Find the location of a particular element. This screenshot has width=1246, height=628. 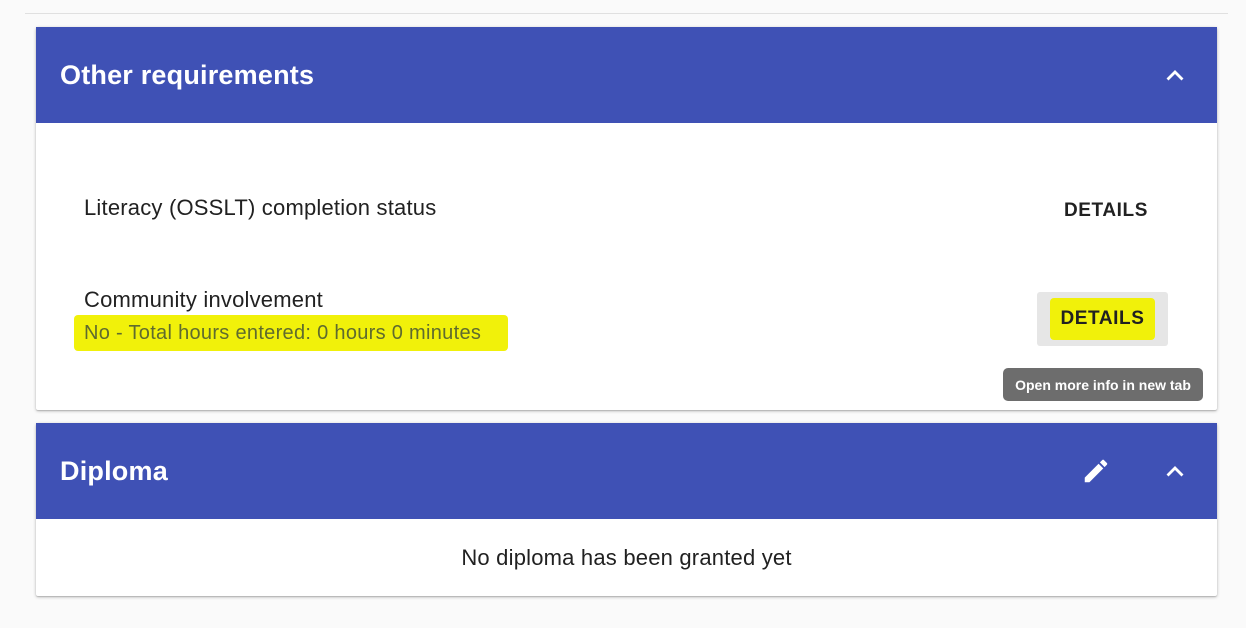

literacy-details-button: DETAILS is located at coordinates (1106, 211).